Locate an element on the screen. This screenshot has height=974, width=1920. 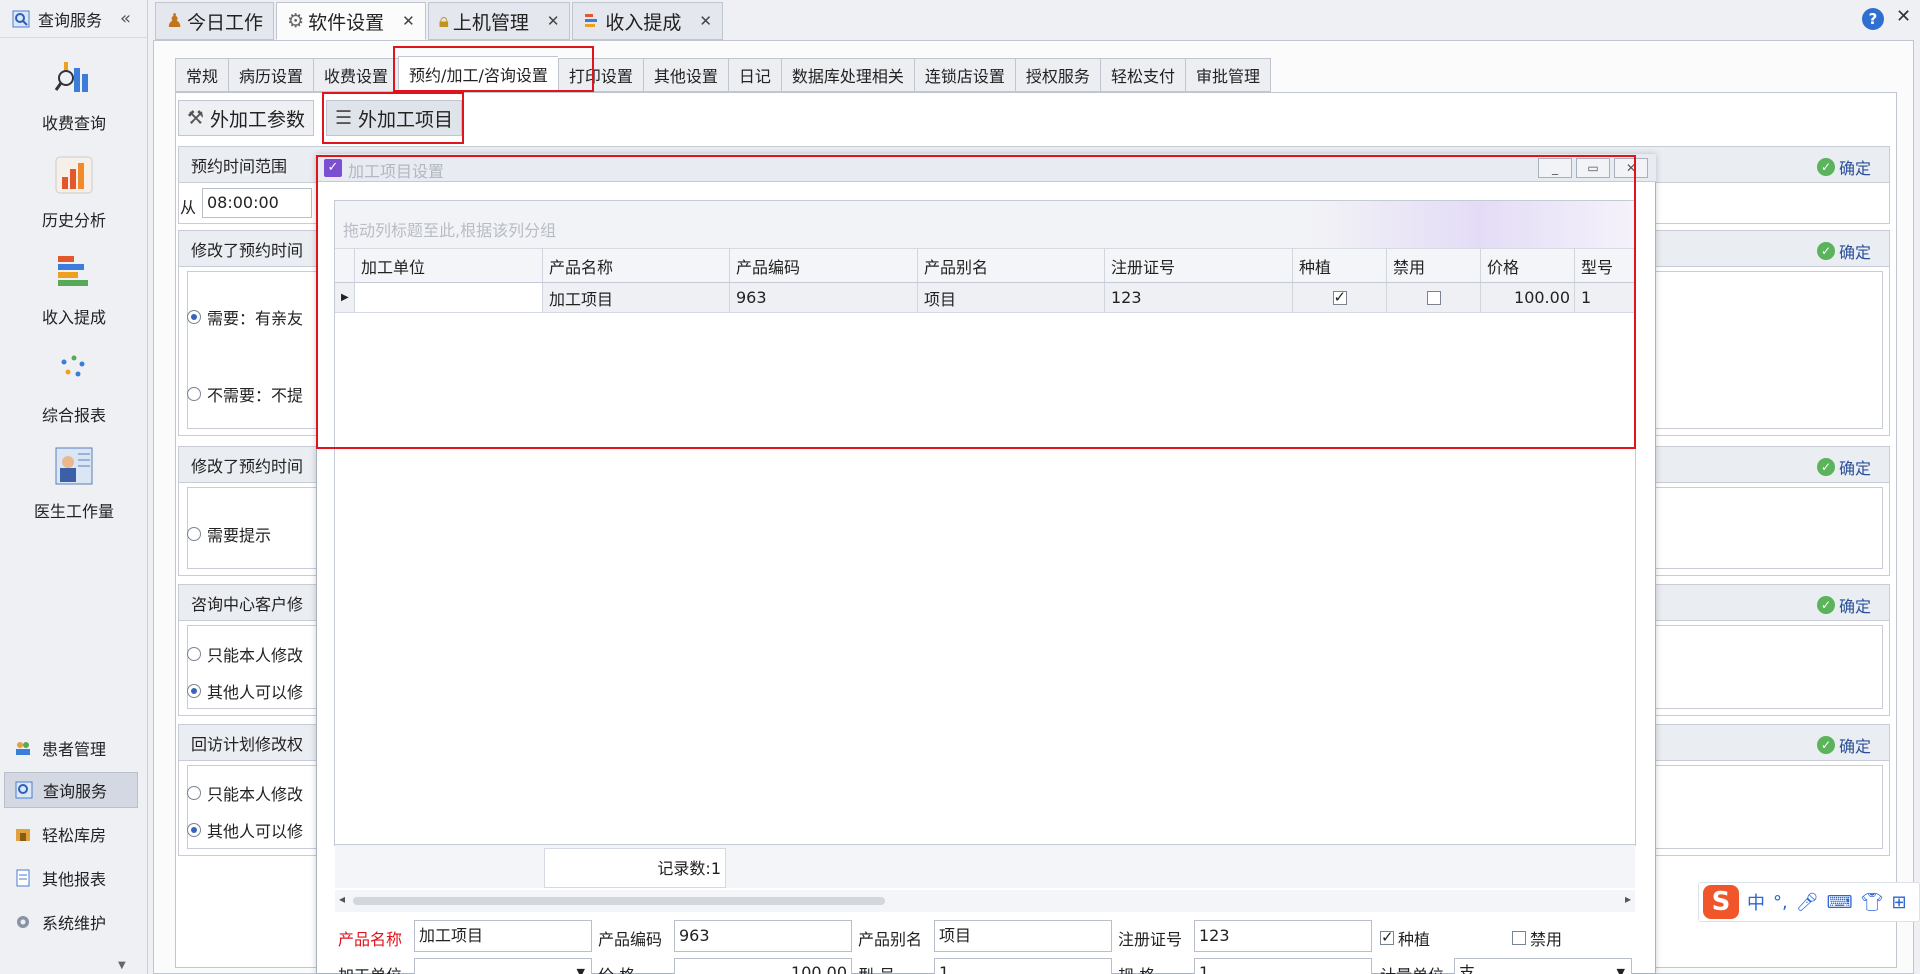
confirm-label: 确定 is located at coordinates (1854, 606).